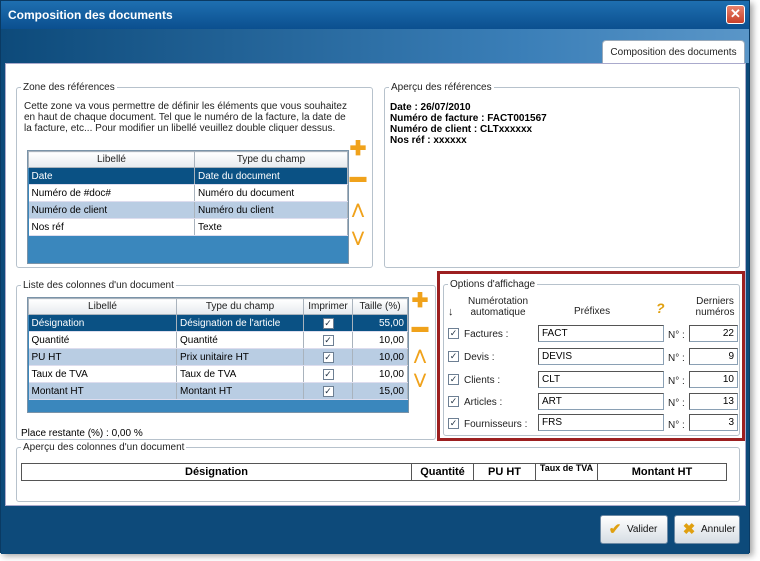  What do you see at coordinates (673, 51) in the screenshot?
I see `tab-composition: Composition des documents` at bounding box center [673, 51].